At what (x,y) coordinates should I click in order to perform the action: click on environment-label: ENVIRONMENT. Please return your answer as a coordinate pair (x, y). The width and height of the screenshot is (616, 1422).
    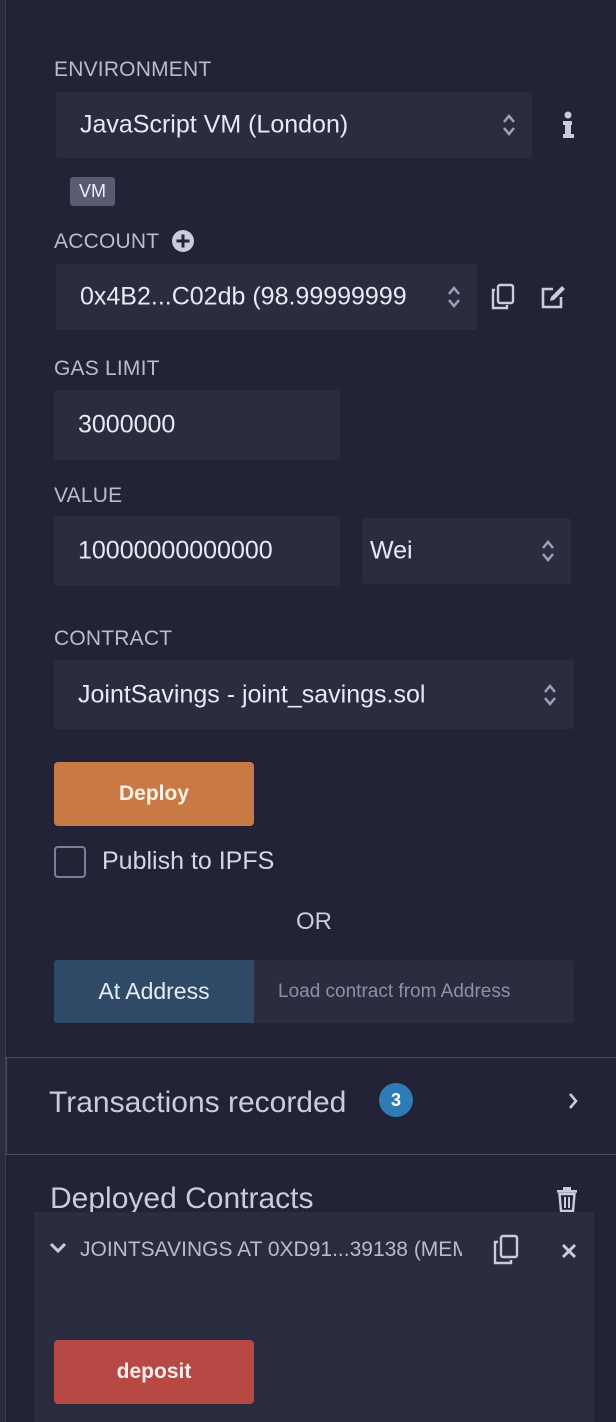
    Looking at the image, I should click on (133, 69).